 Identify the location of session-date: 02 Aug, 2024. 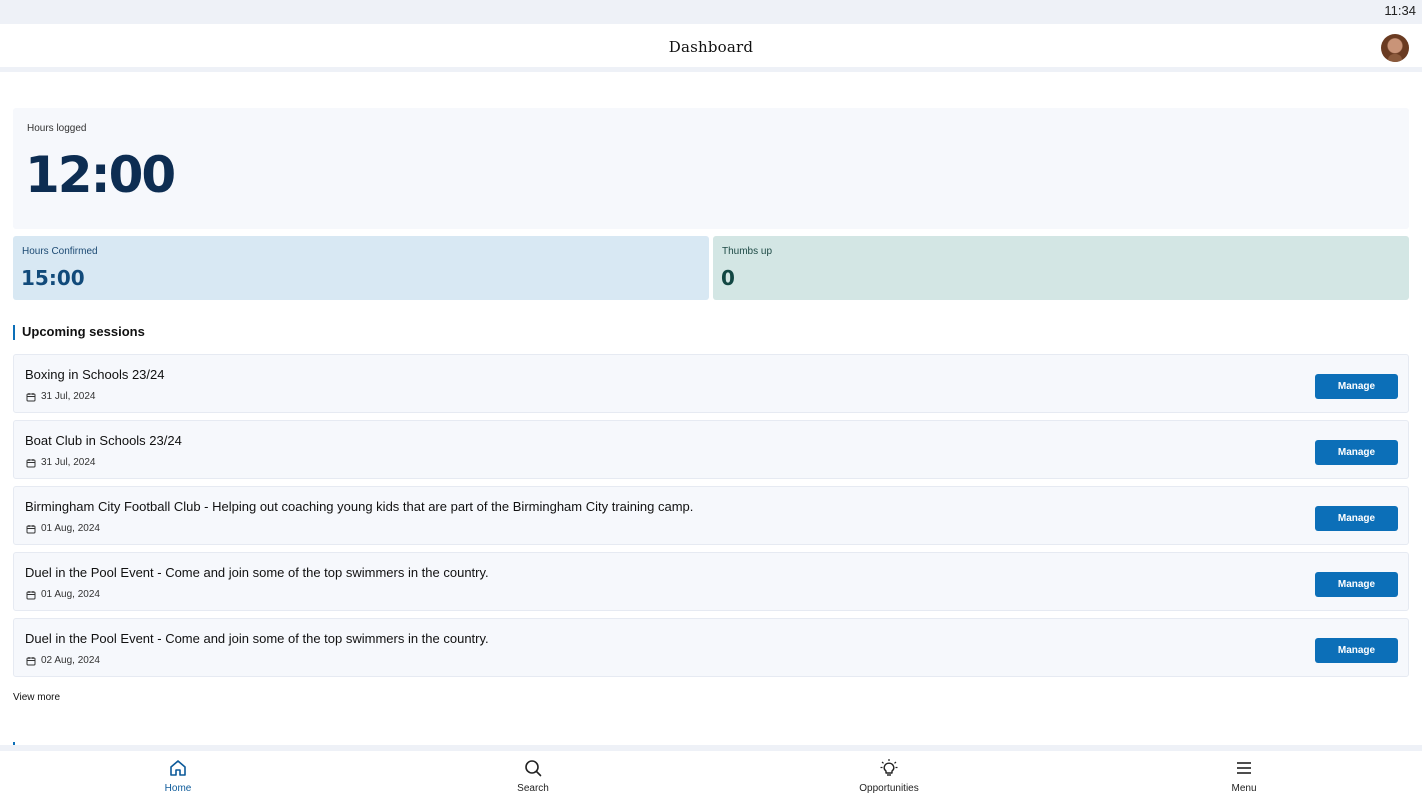
(63, 660).